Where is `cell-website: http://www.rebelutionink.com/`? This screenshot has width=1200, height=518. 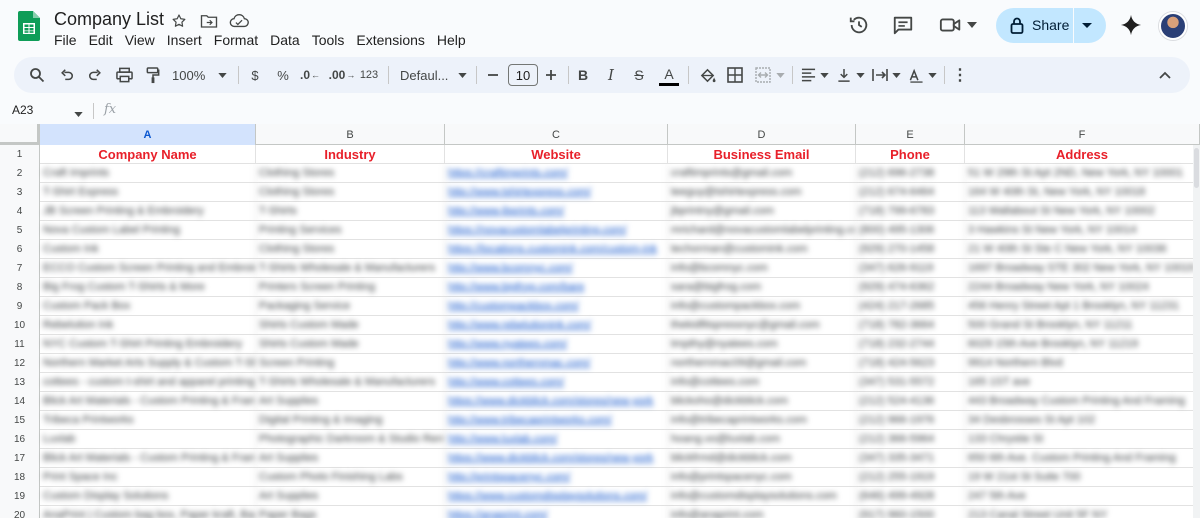
cell-website: http://www.rebelutionink.com/ is located at coordinates (556, 325).